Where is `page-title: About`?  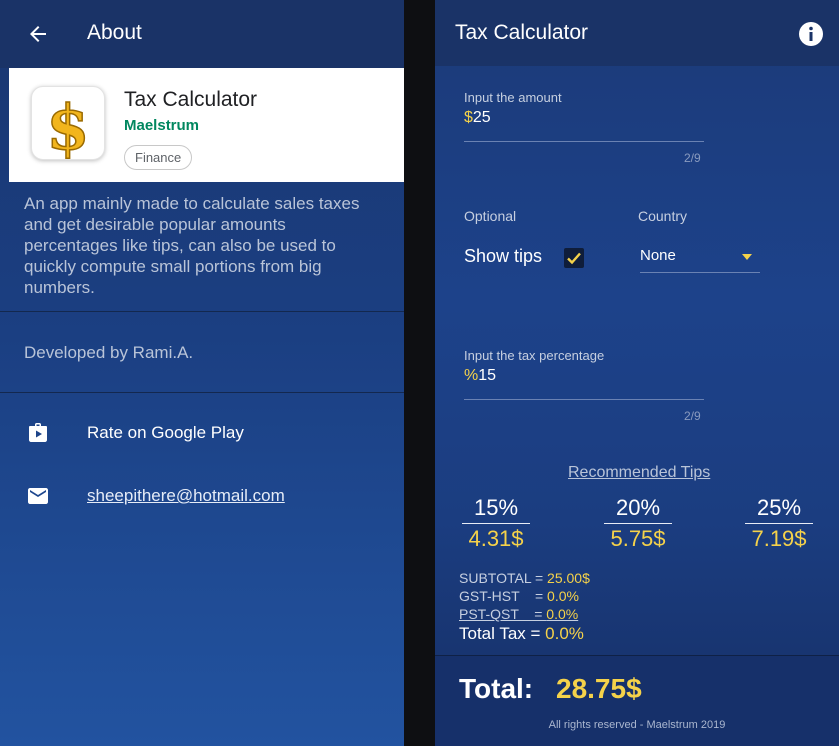
page-title: About is located at coordinates (114, 32).